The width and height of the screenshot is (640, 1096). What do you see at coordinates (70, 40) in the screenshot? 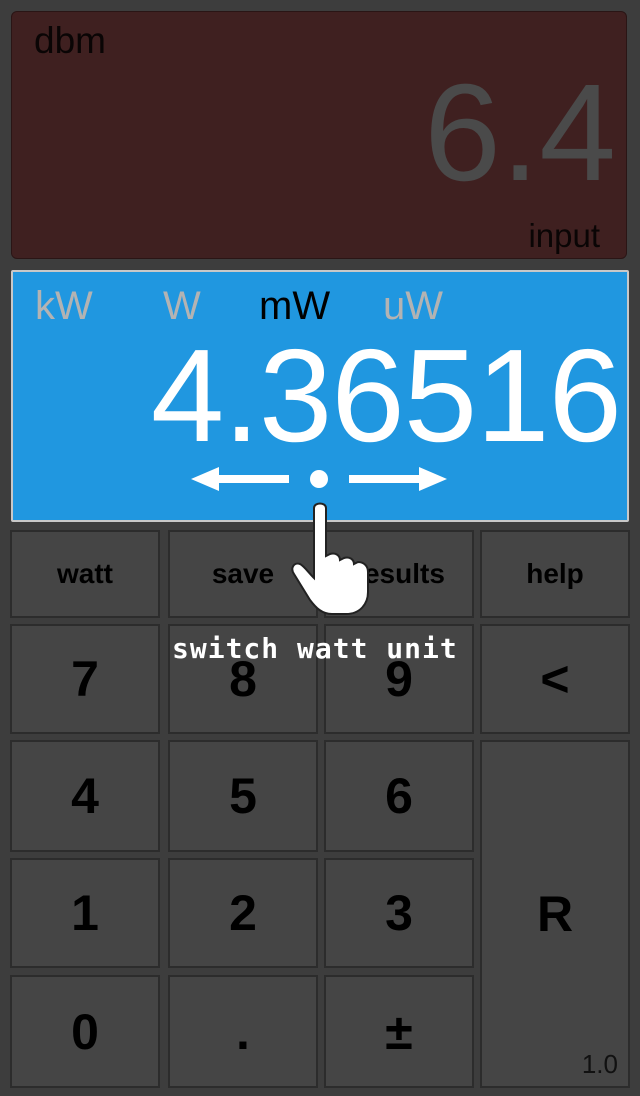
I see `input-unit-label: dbm` at bounding box center [70, 40].